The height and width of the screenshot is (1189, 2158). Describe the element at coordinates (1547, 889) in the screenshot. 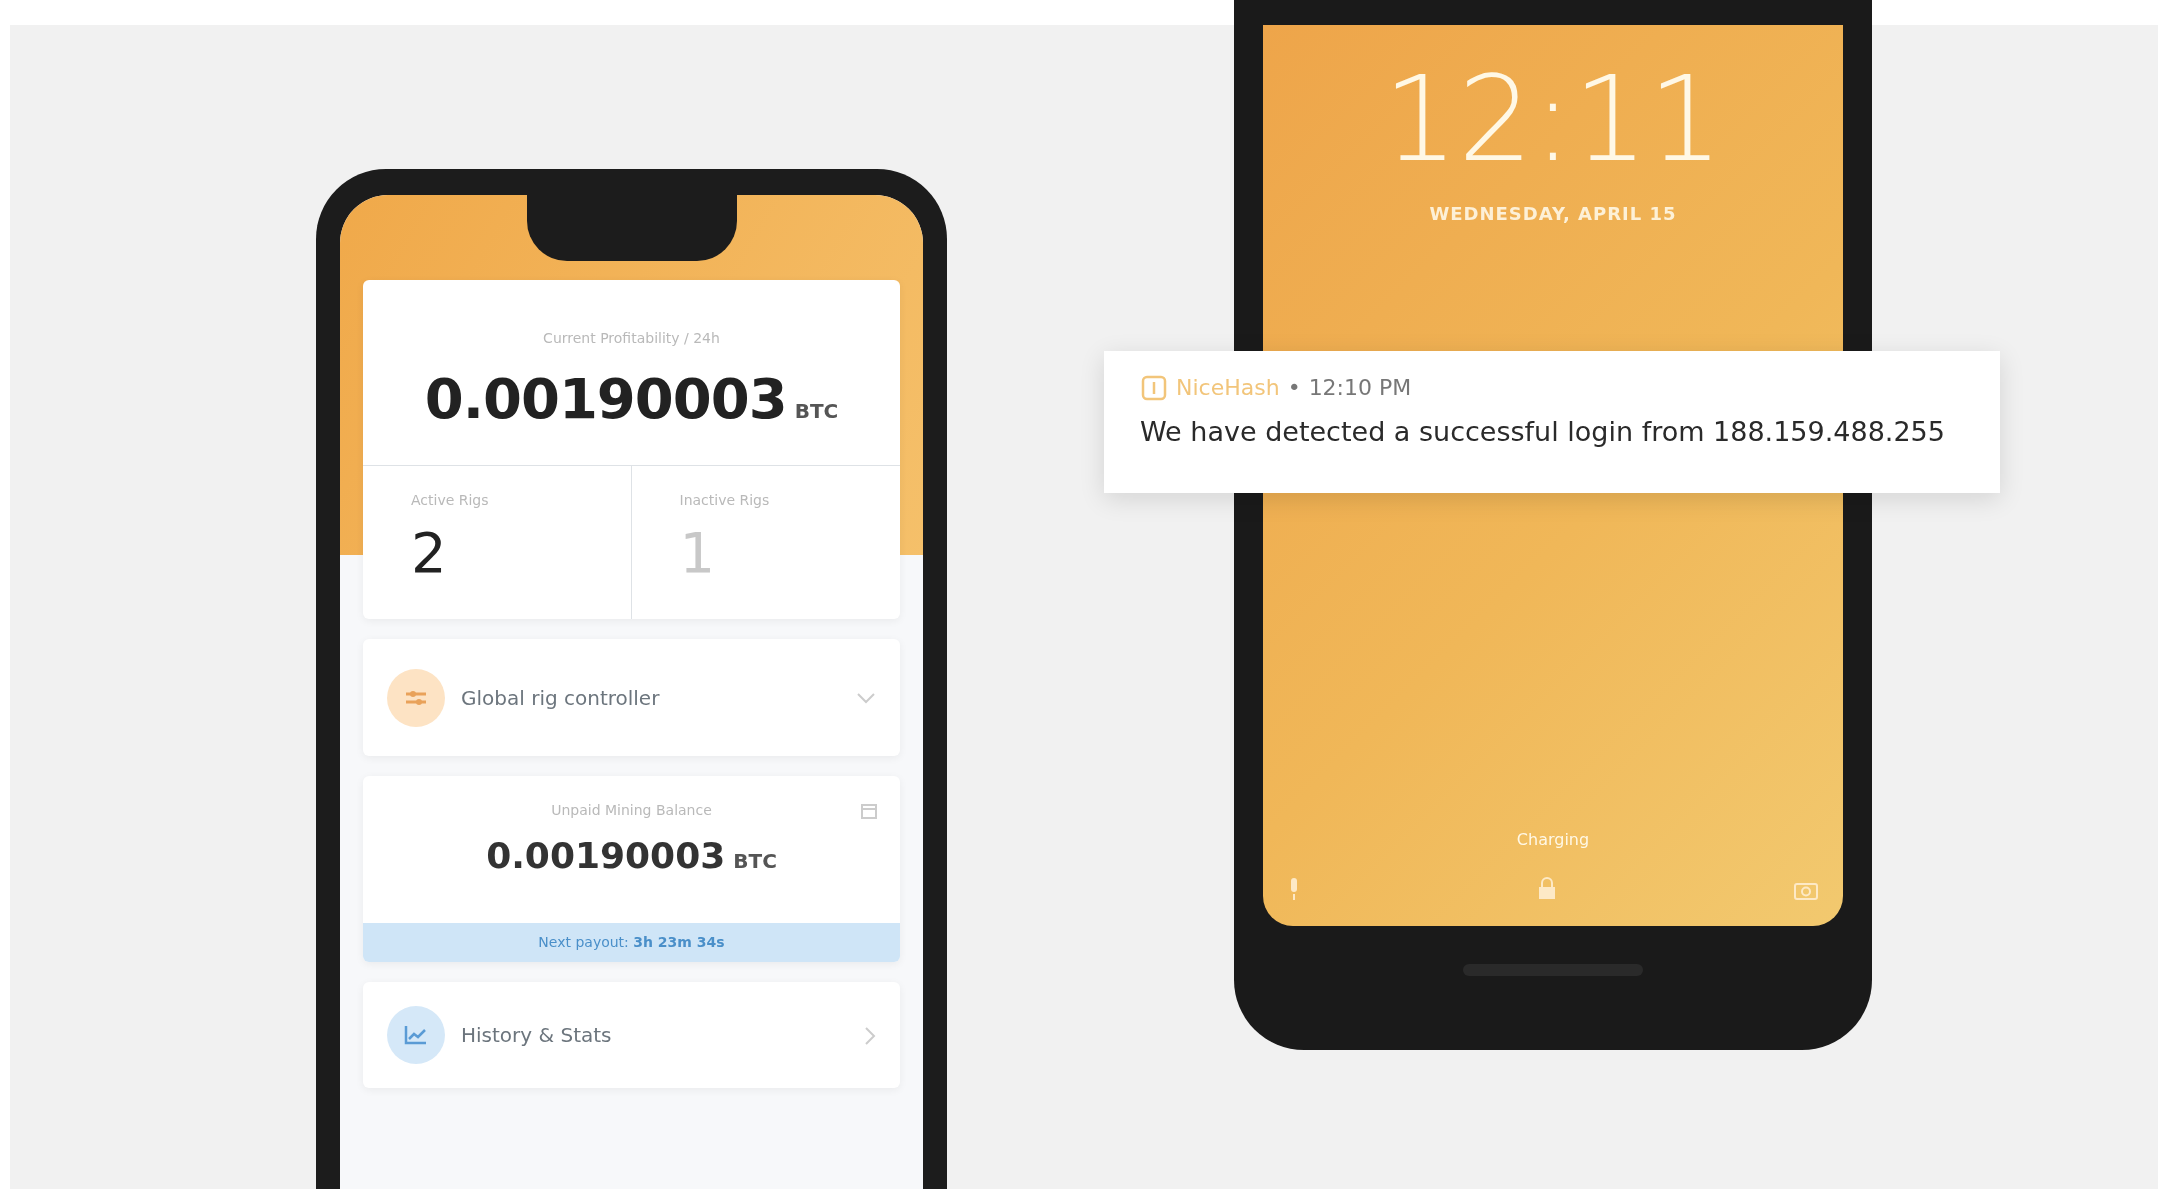

I see `lock-icon` at that location.